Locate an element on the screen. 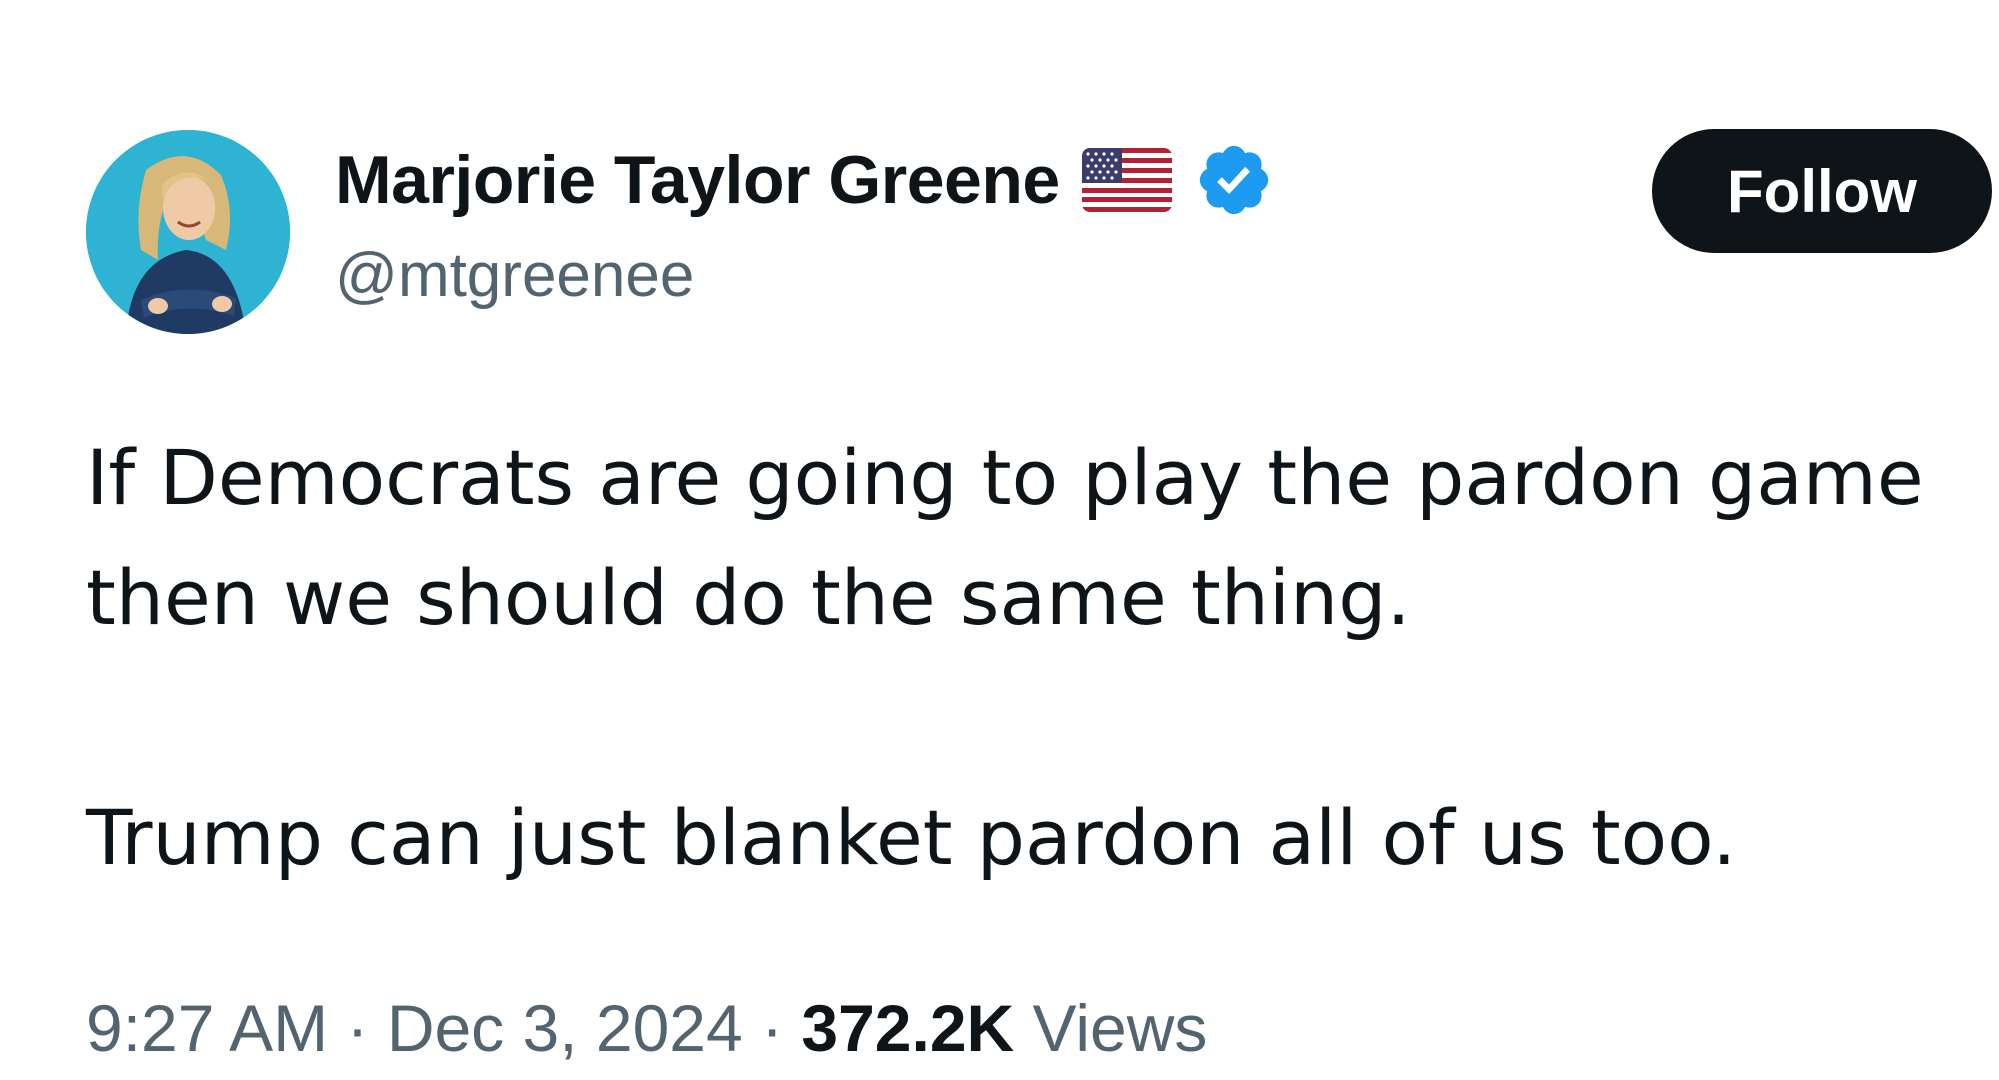 The image size is (1999, 1080). author-display-name: Marjorie Taylor Greene is located at coordinates (697, 180).